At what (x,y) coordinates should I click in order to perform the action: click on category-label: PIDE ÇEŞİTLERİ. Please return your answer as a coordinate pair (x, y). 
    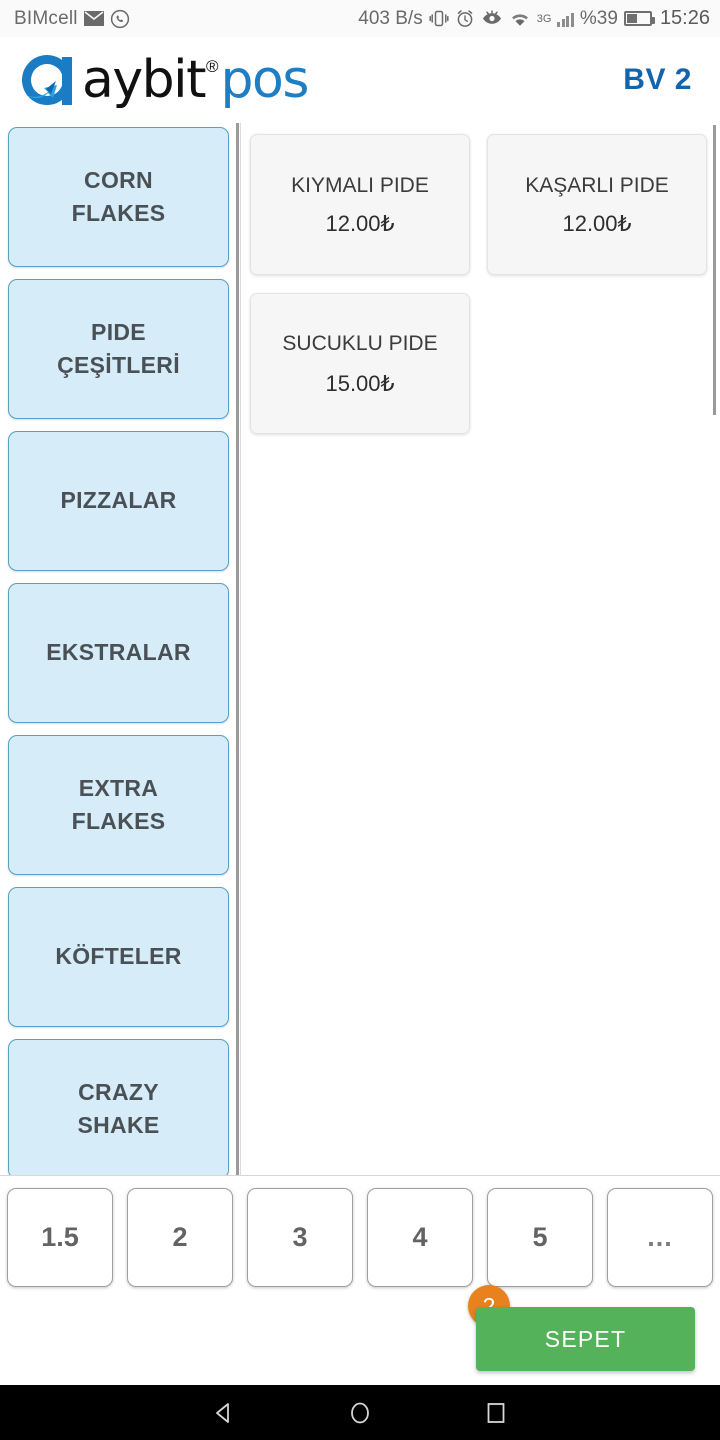
    Looking at the image, I should click on (118, 348).